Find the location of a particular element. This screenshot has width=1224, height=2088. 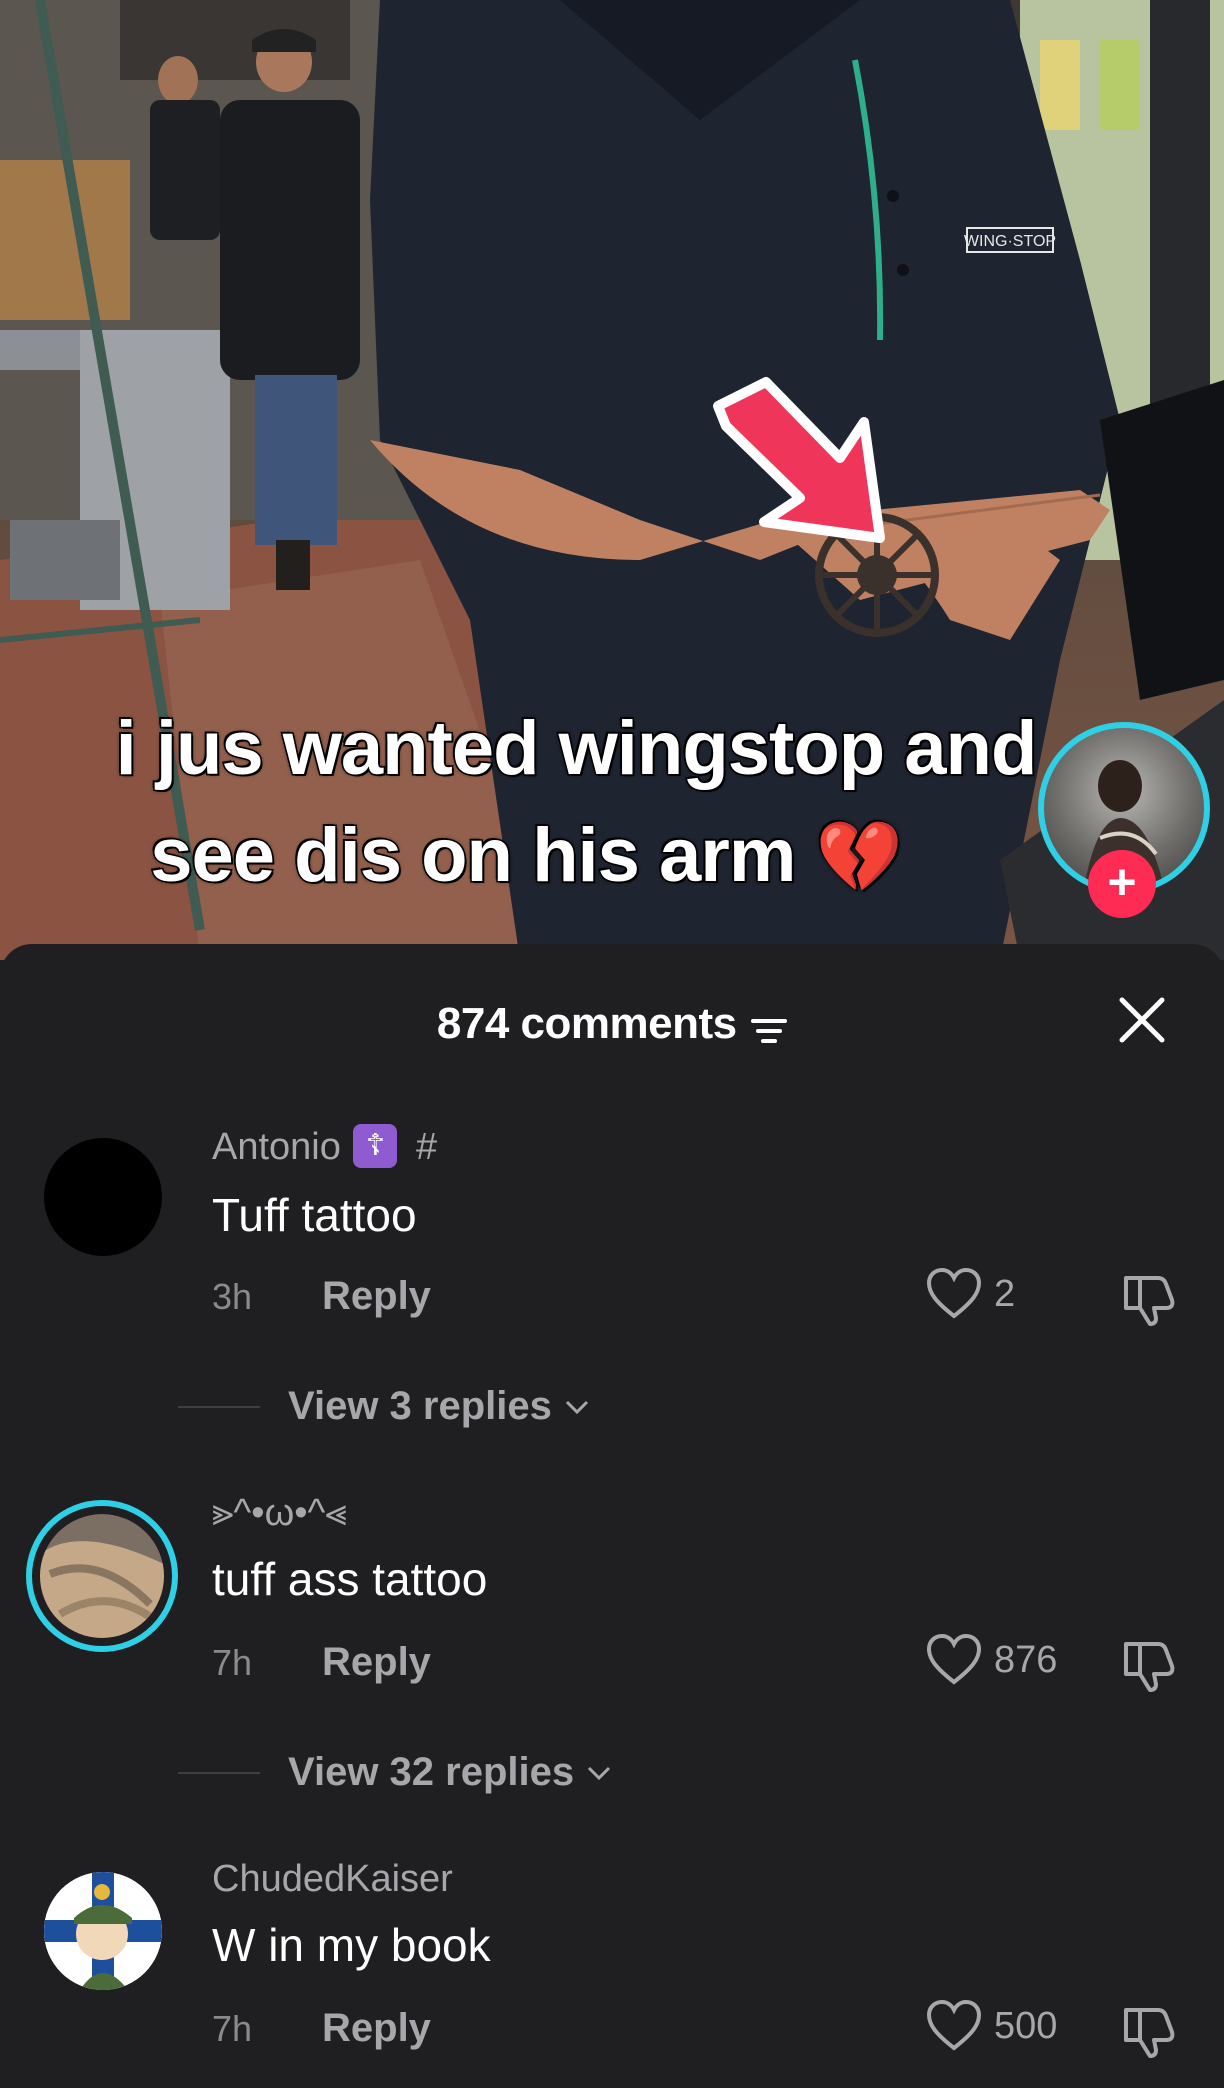

follow-button: + is located at coordinates (1122, 884).